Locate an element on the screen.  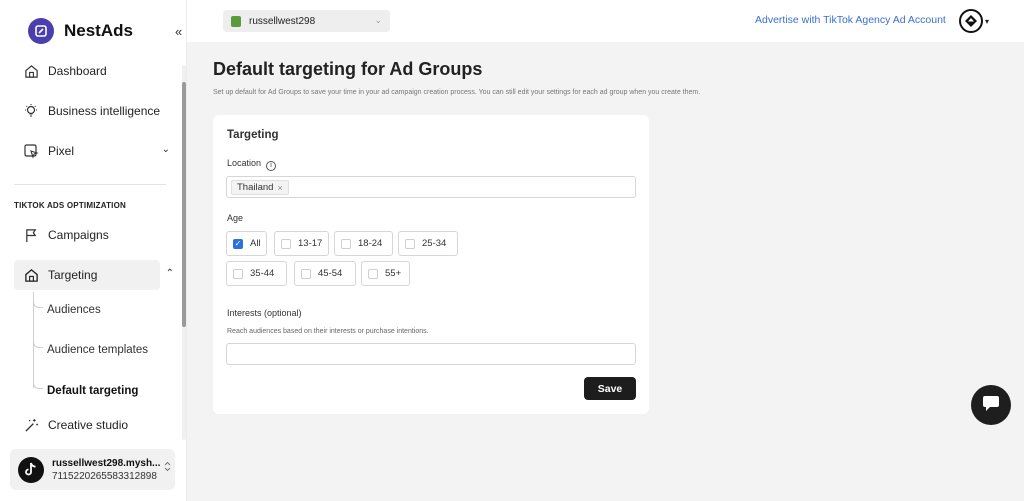
age-option-label: 35-44 is located at coordinates (262, 273).